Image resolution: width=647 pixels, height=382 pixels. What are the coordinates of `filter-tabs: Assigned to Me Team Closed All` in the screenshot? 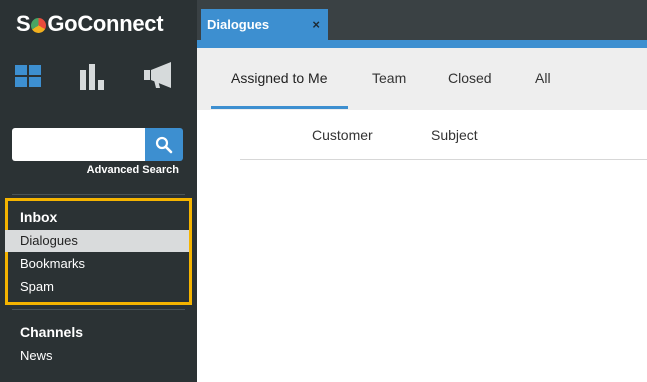 It's located at (422, 79).